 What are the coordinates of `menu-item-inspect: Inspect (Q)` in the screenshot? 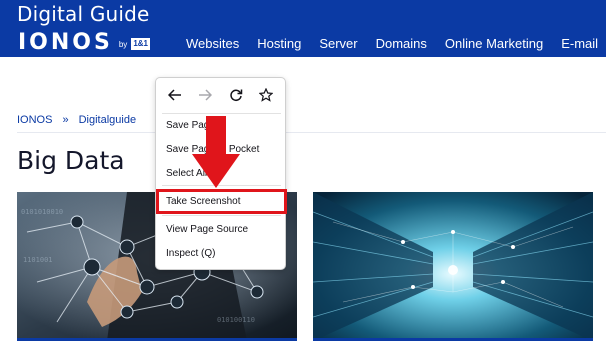 It's located at (190, 253).